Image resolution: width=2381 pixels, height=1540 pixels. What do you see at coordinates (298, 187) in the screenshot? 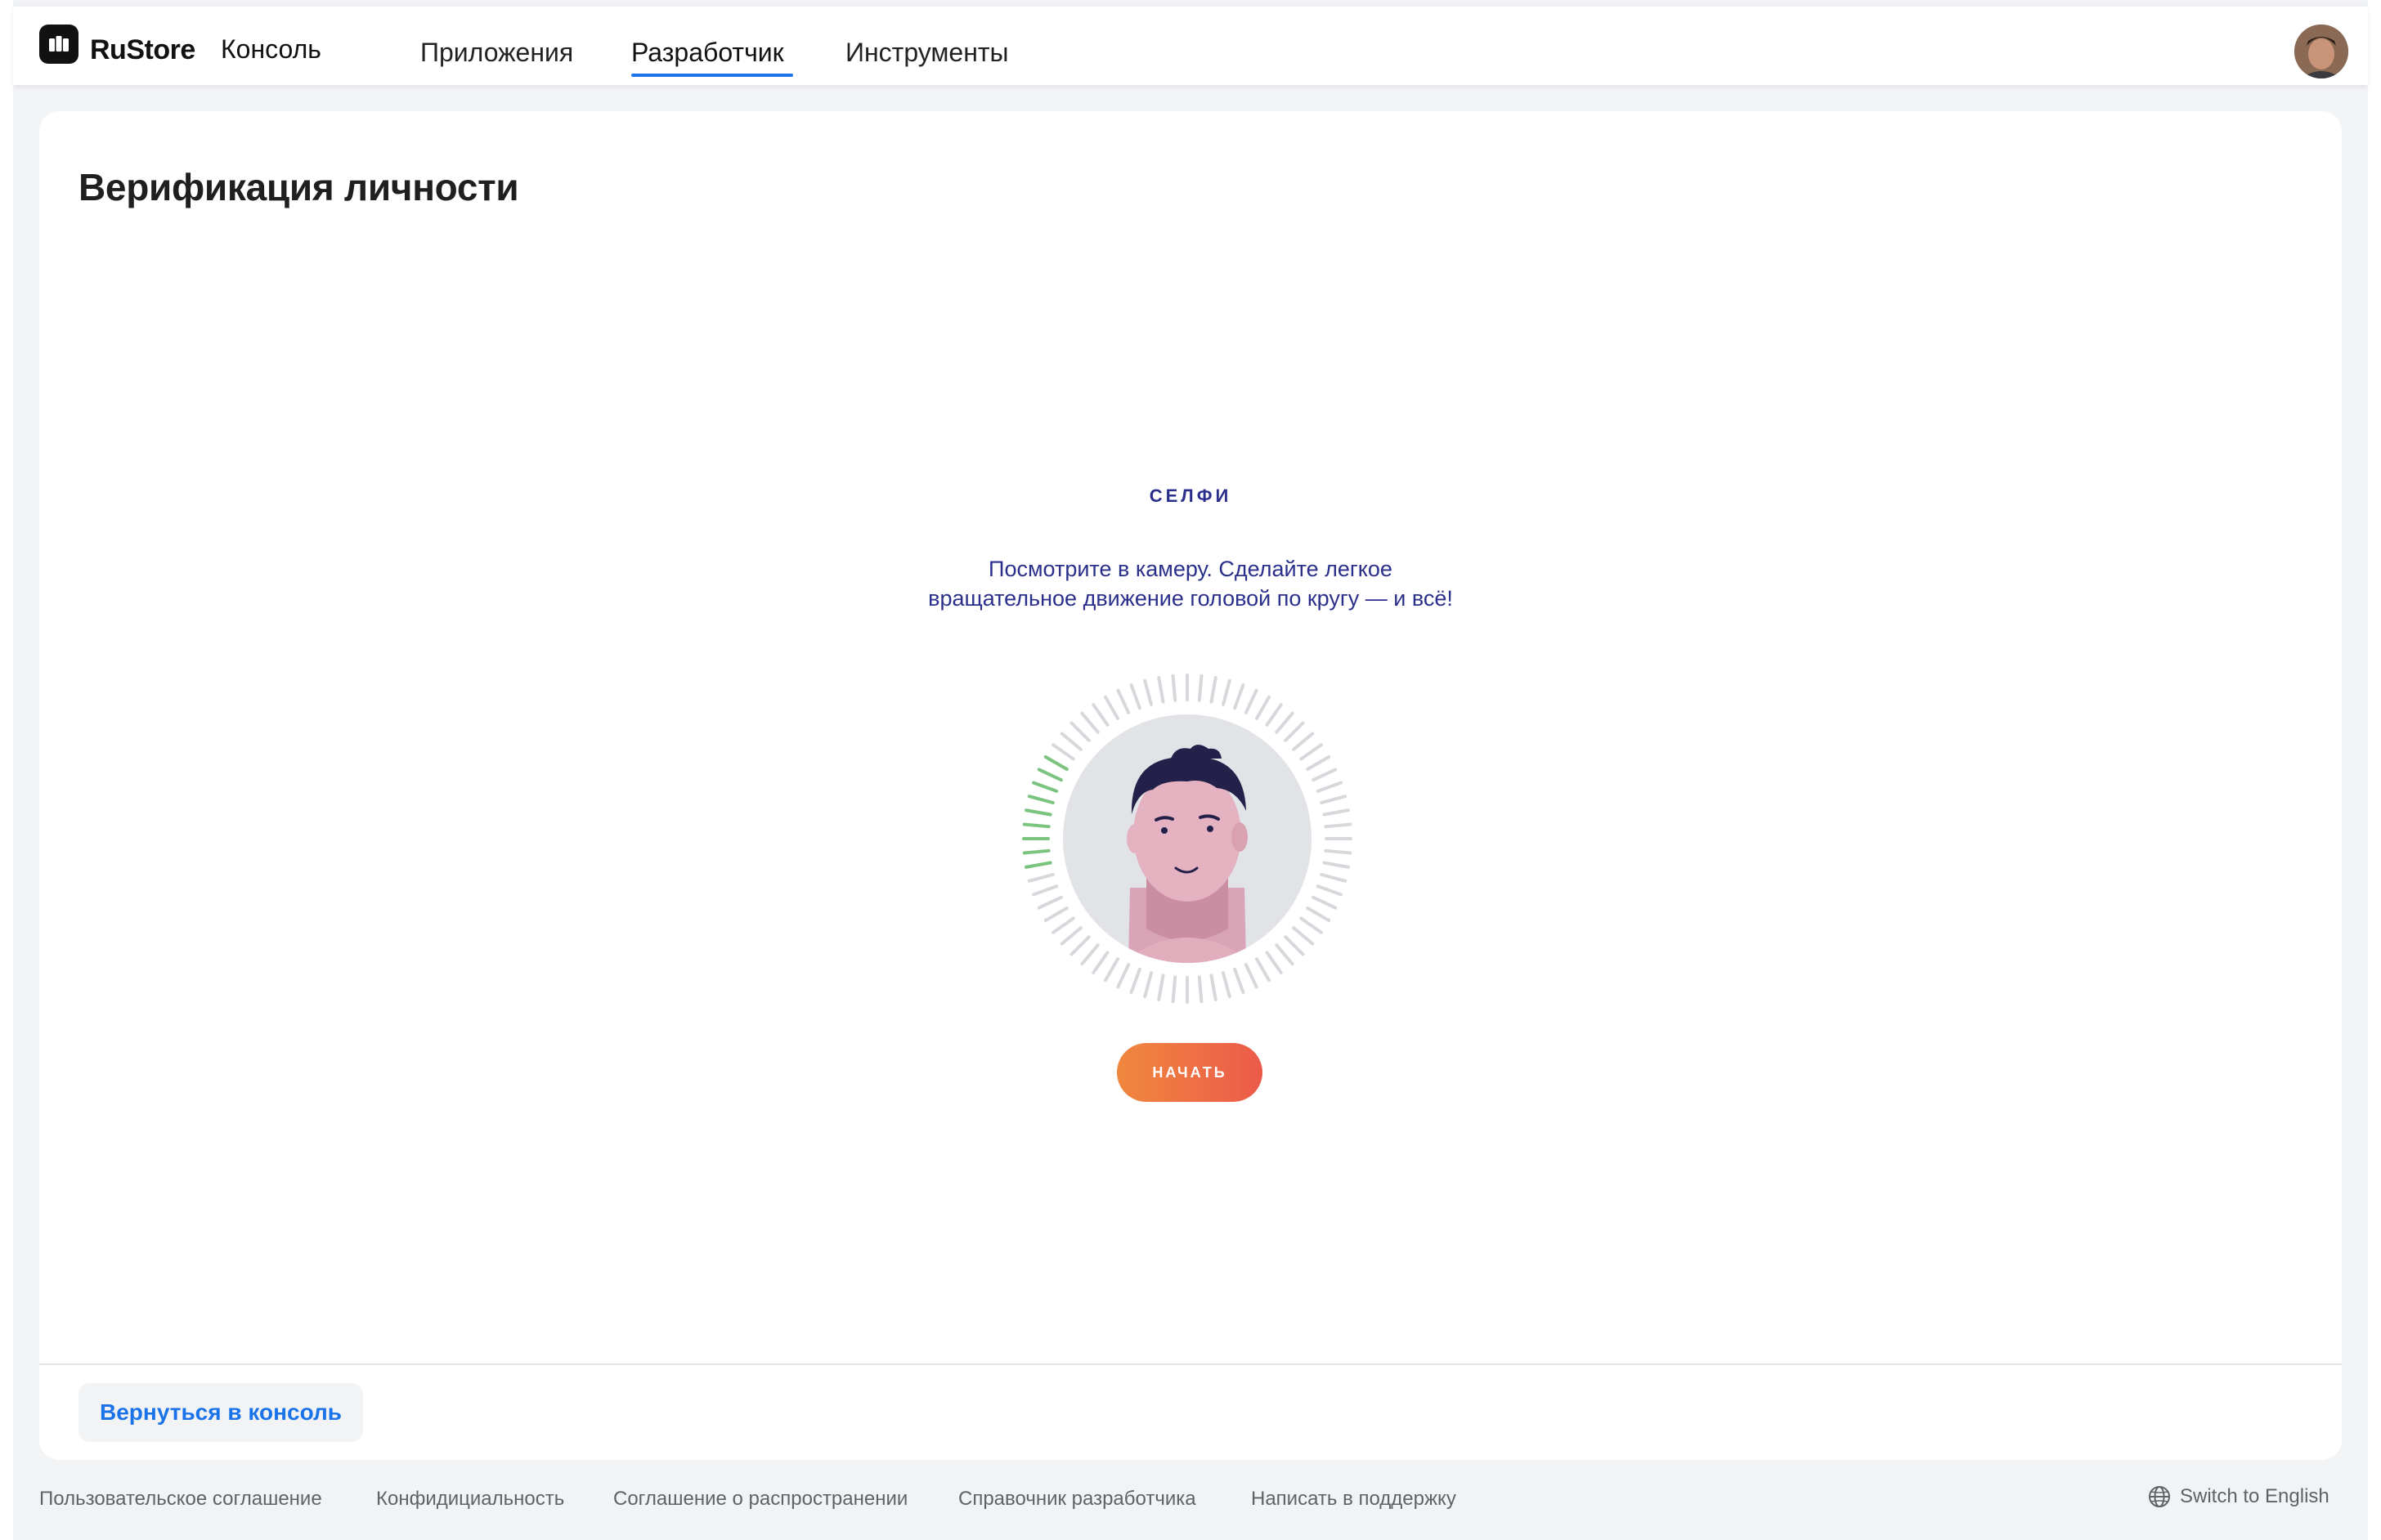
I see `page-title: Верификация личности` at bounding box center [298, 187].